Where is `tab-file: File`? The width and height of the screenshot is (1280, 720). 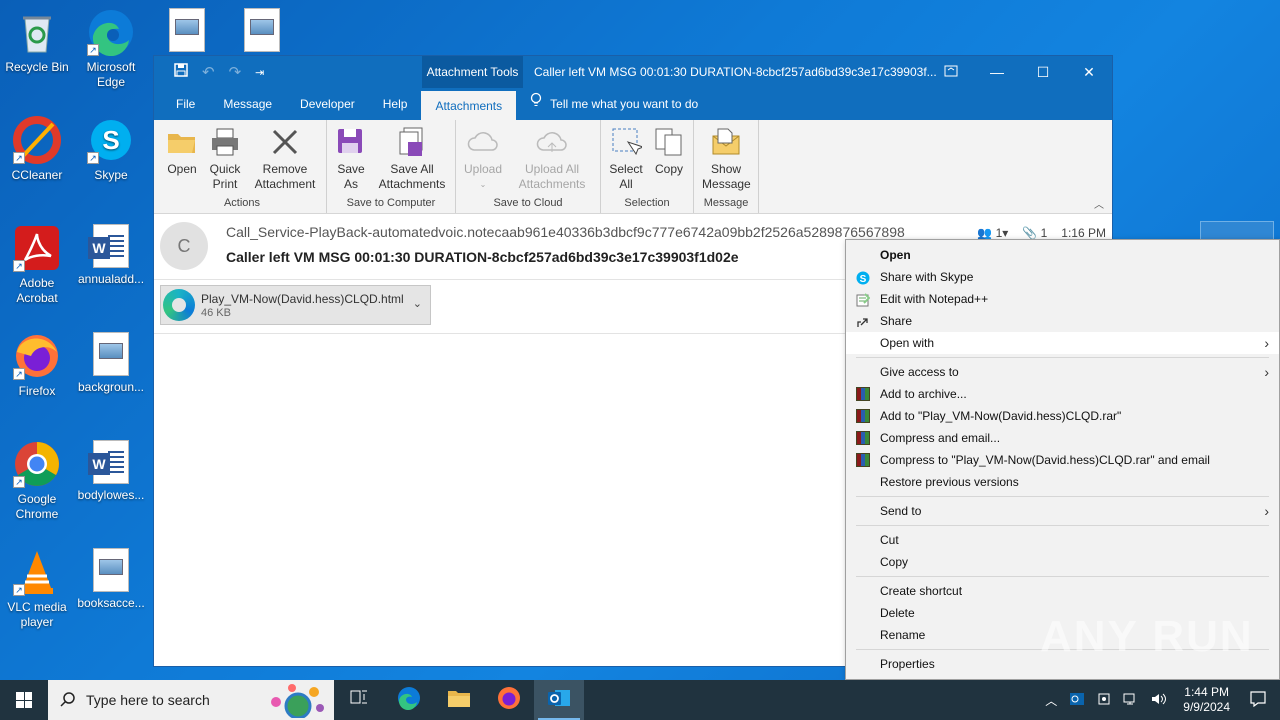
tab-file: File is located at coordinates (185, 104).